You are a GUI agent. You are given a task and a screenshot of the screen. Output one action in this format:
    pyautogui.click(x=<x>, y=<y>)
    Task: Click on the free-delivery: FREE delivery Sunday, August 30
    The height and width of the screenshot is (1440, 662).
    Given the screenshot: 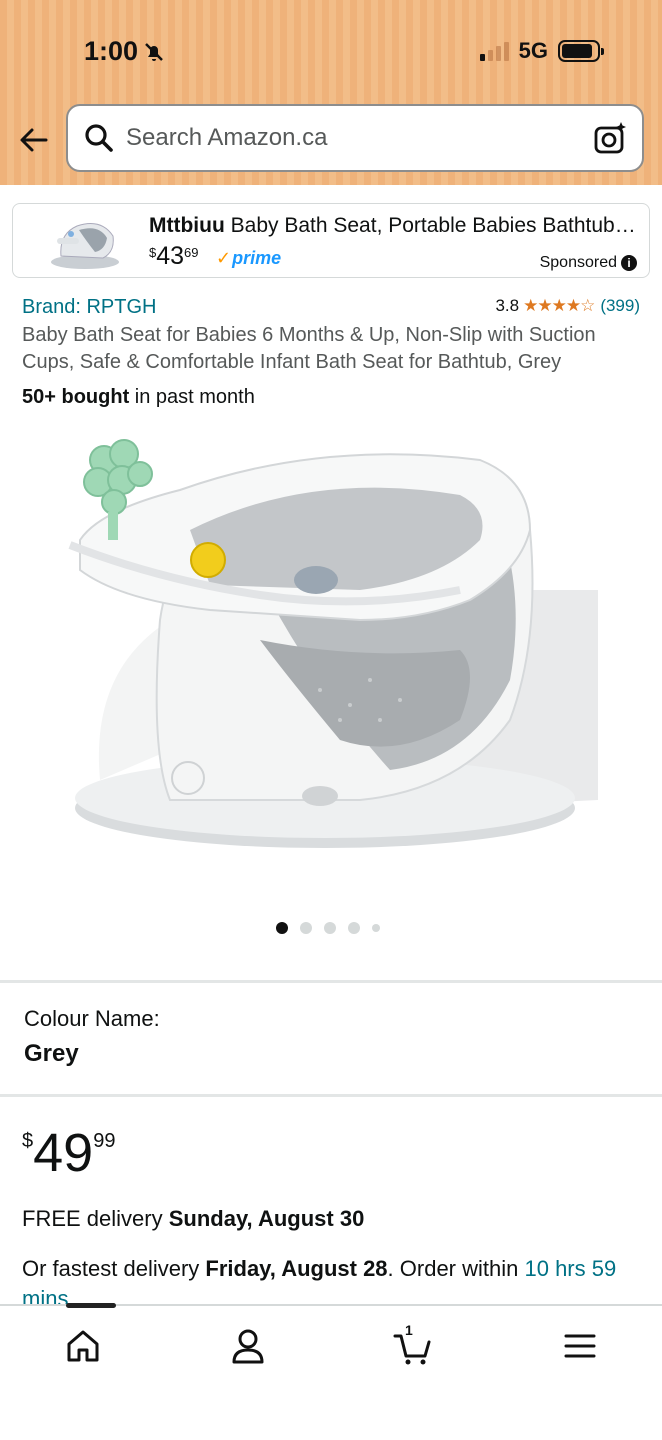 What is the action you would take?
    pyautogui.click(x=193, y=1219)
    